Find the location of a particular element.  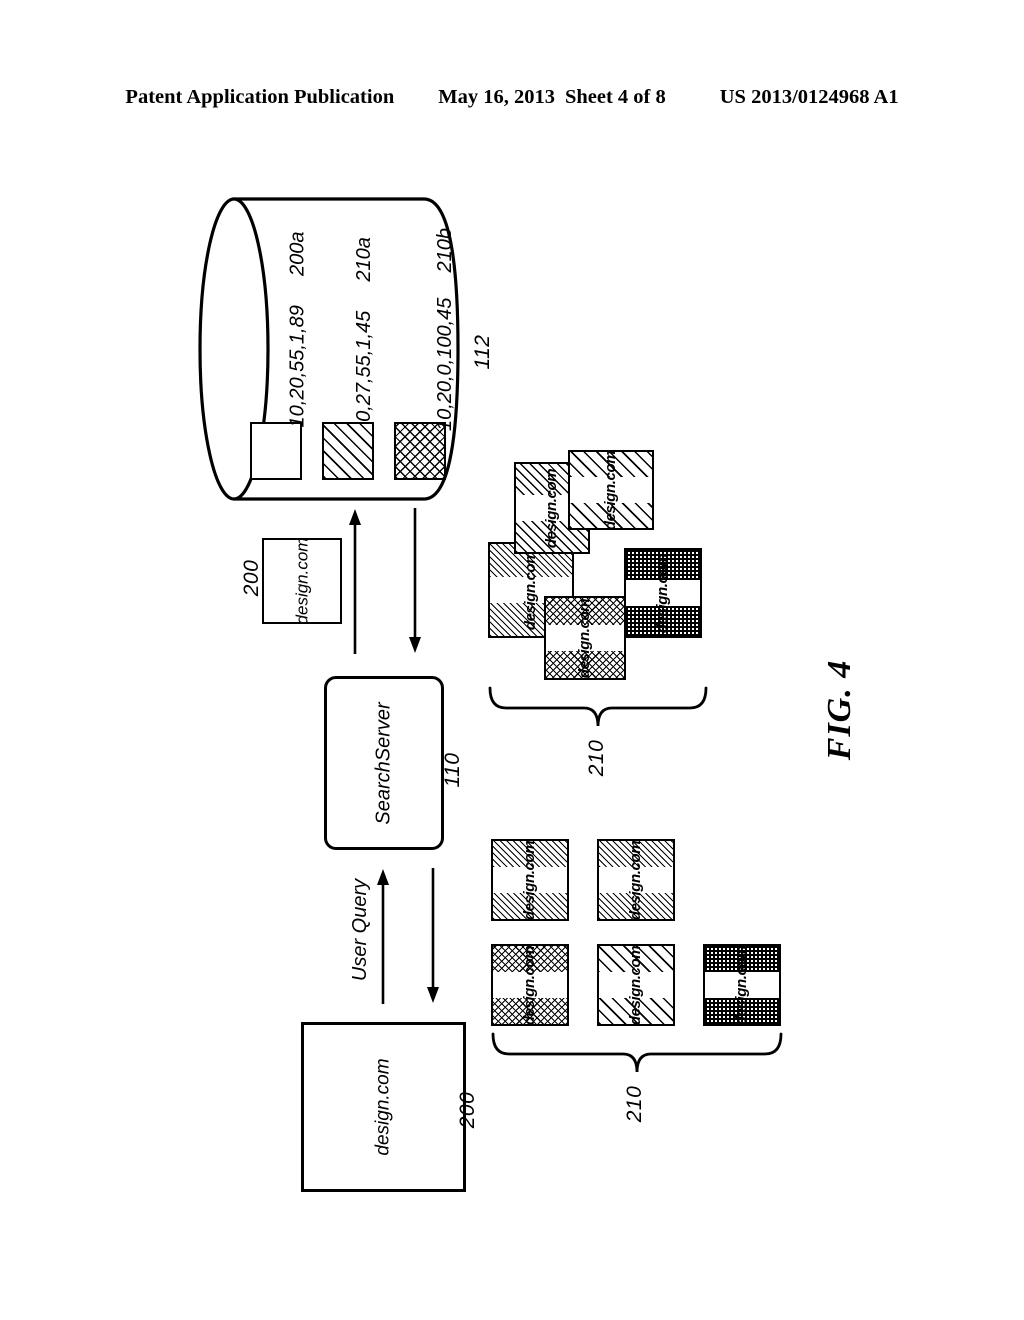

figure-caption-text: FIG. 4 is located at coordinates (839, 710).